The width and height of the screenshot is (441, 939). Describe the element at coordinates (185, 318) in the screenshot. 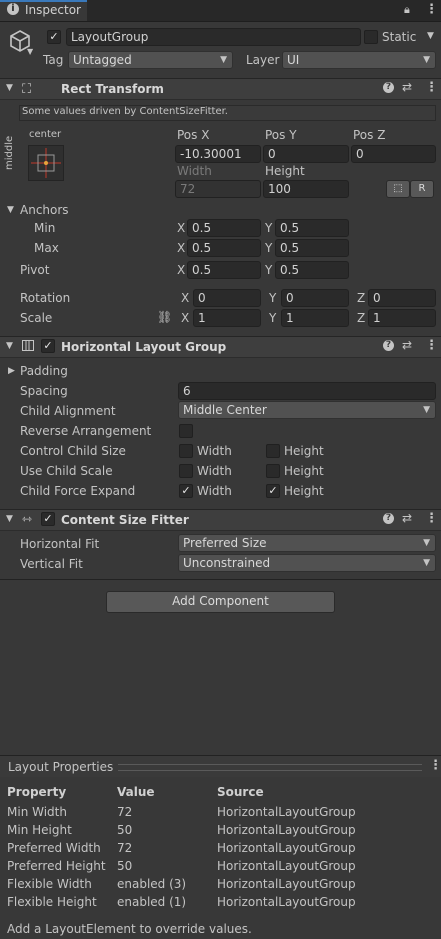

I see `scale-x-letter: X` at that location.